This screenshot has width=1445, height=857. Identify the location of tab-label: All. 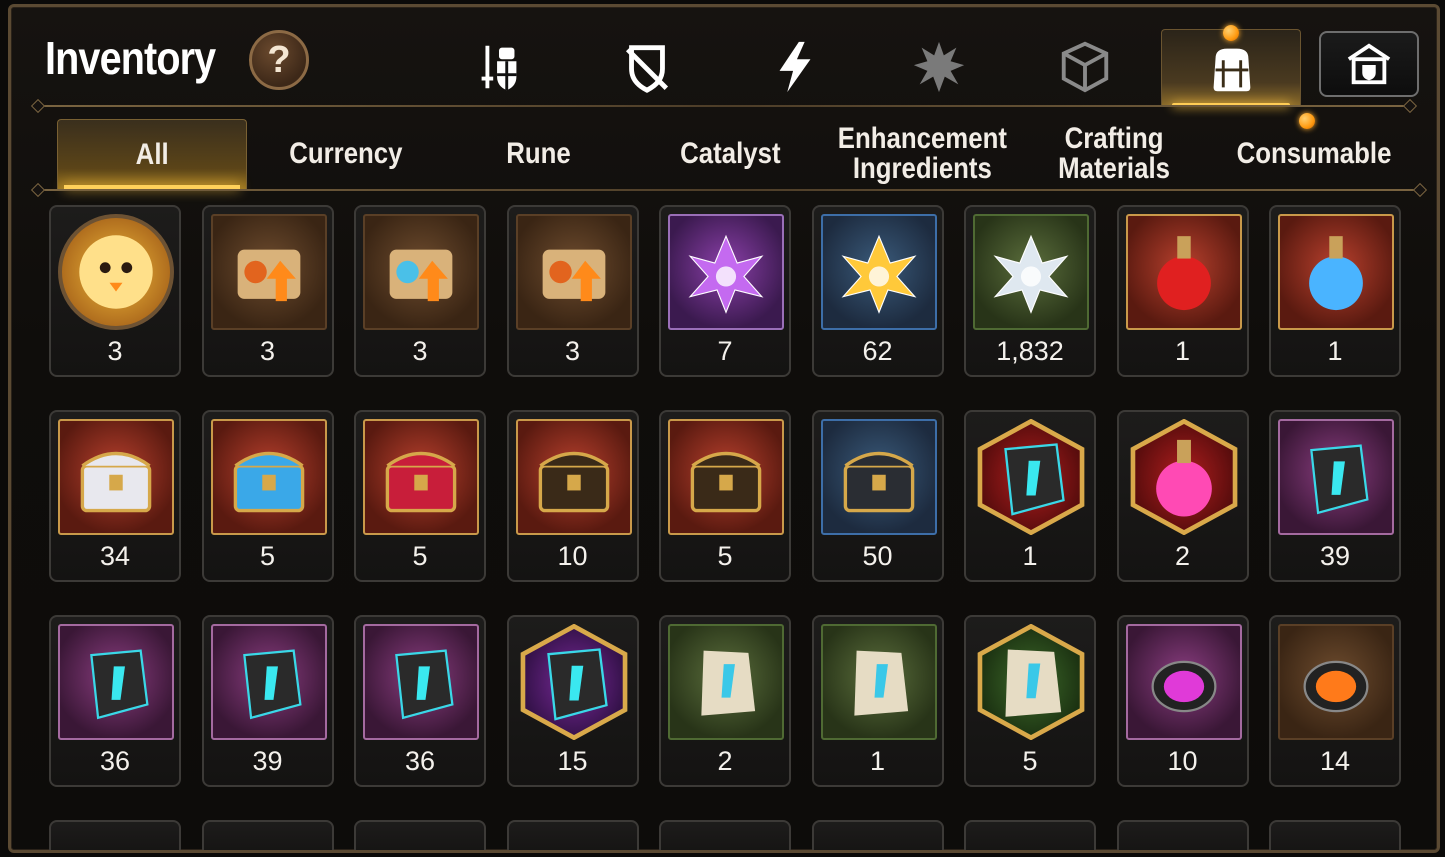
(152, 154).